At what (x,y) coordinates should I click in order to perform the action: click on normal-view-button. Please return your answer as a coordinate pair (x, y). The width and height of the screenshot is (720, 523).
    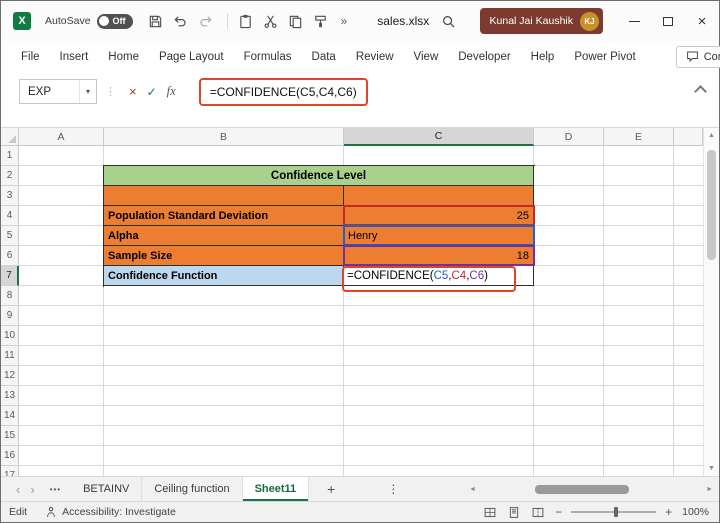
    Looking at the image, I should click on (490, 512).